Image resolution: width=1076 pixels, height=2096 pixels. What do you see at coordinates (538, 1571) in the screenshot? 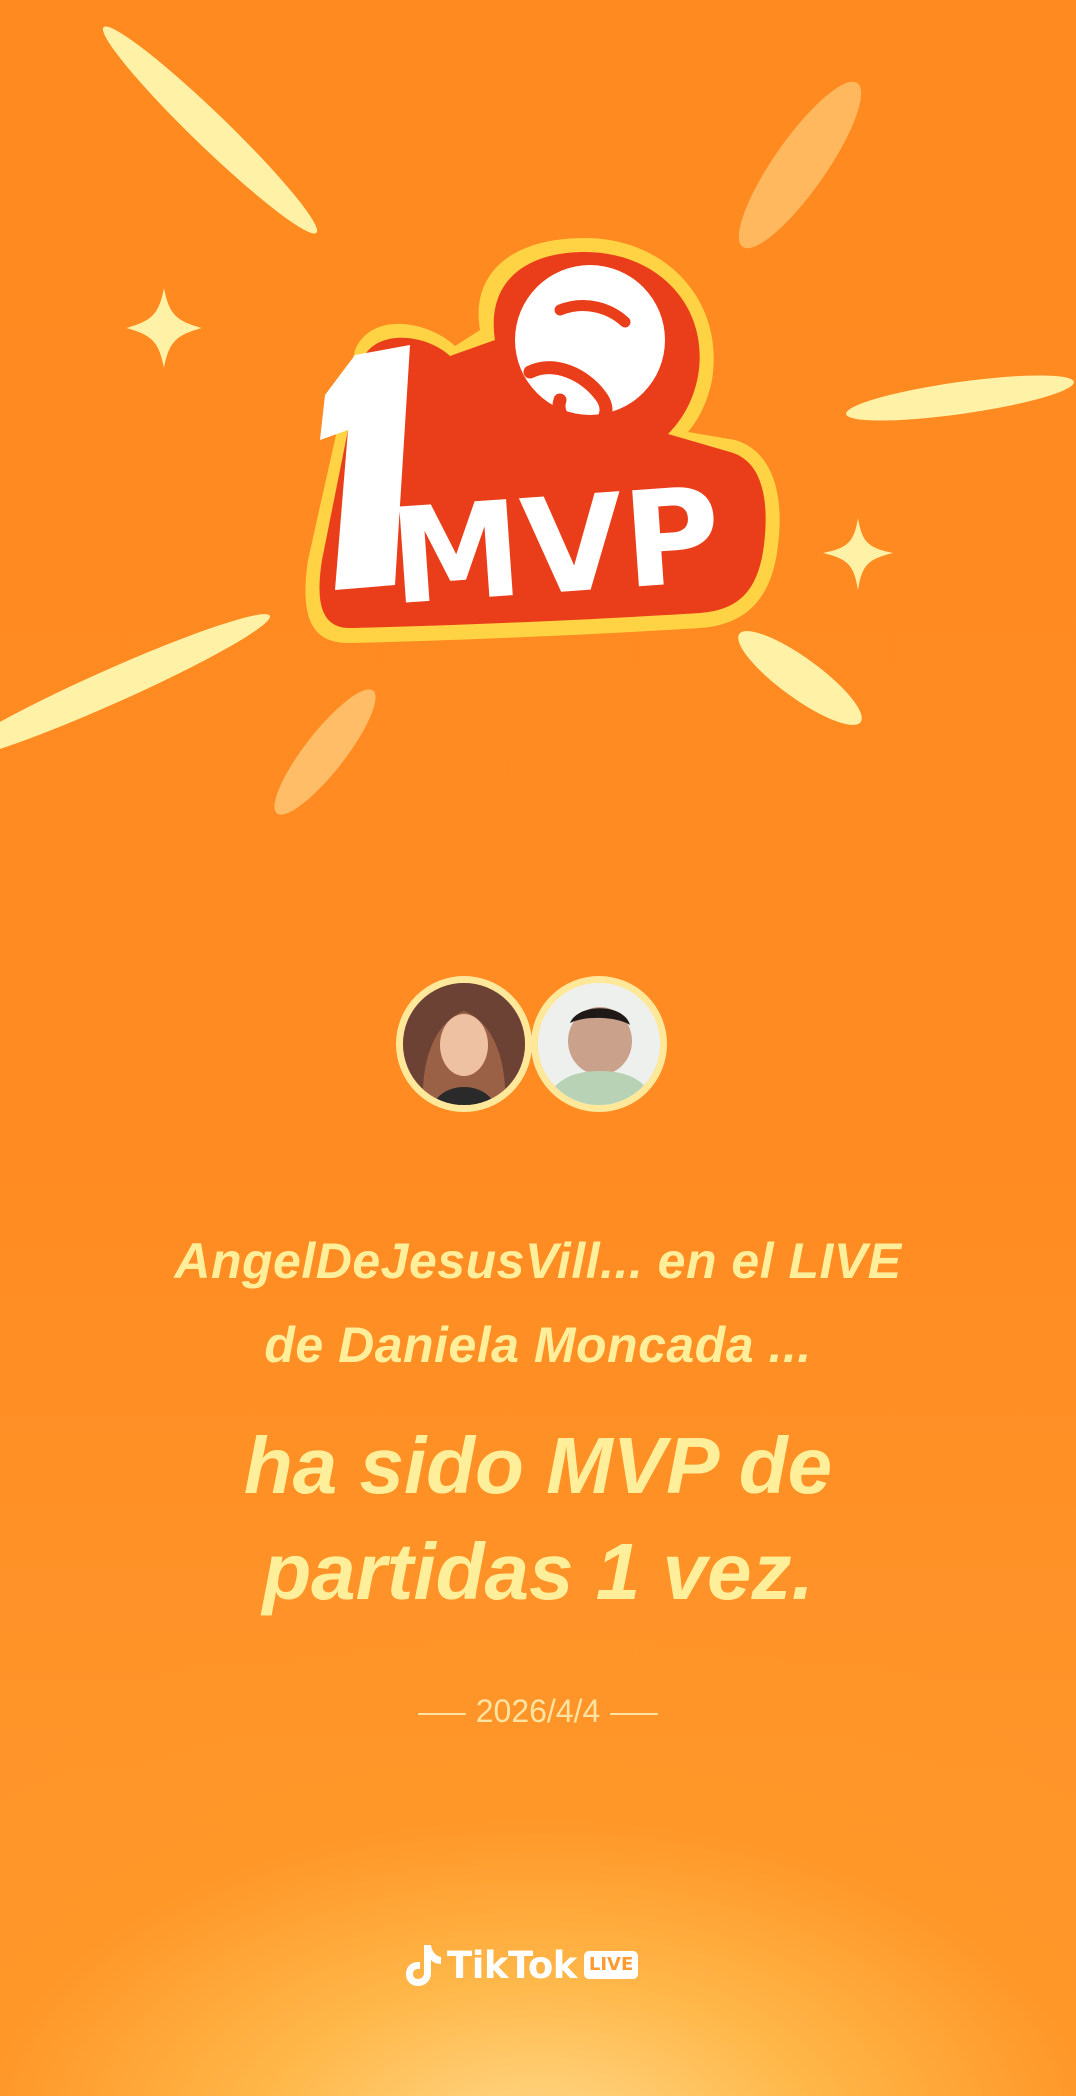
I see `mvp-headline-line2: partidas 1 vez.` at bounding box center [538, 1571].